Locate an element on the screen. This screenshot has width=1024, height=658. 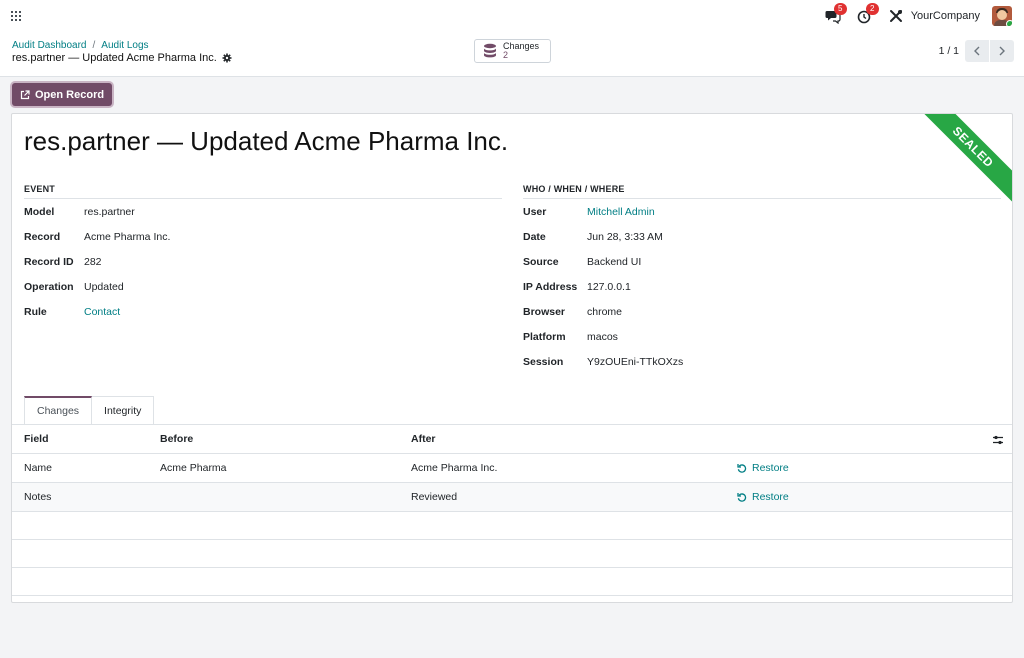
changes-stat-button: Changes 2 is located at coordinates (512, 51).